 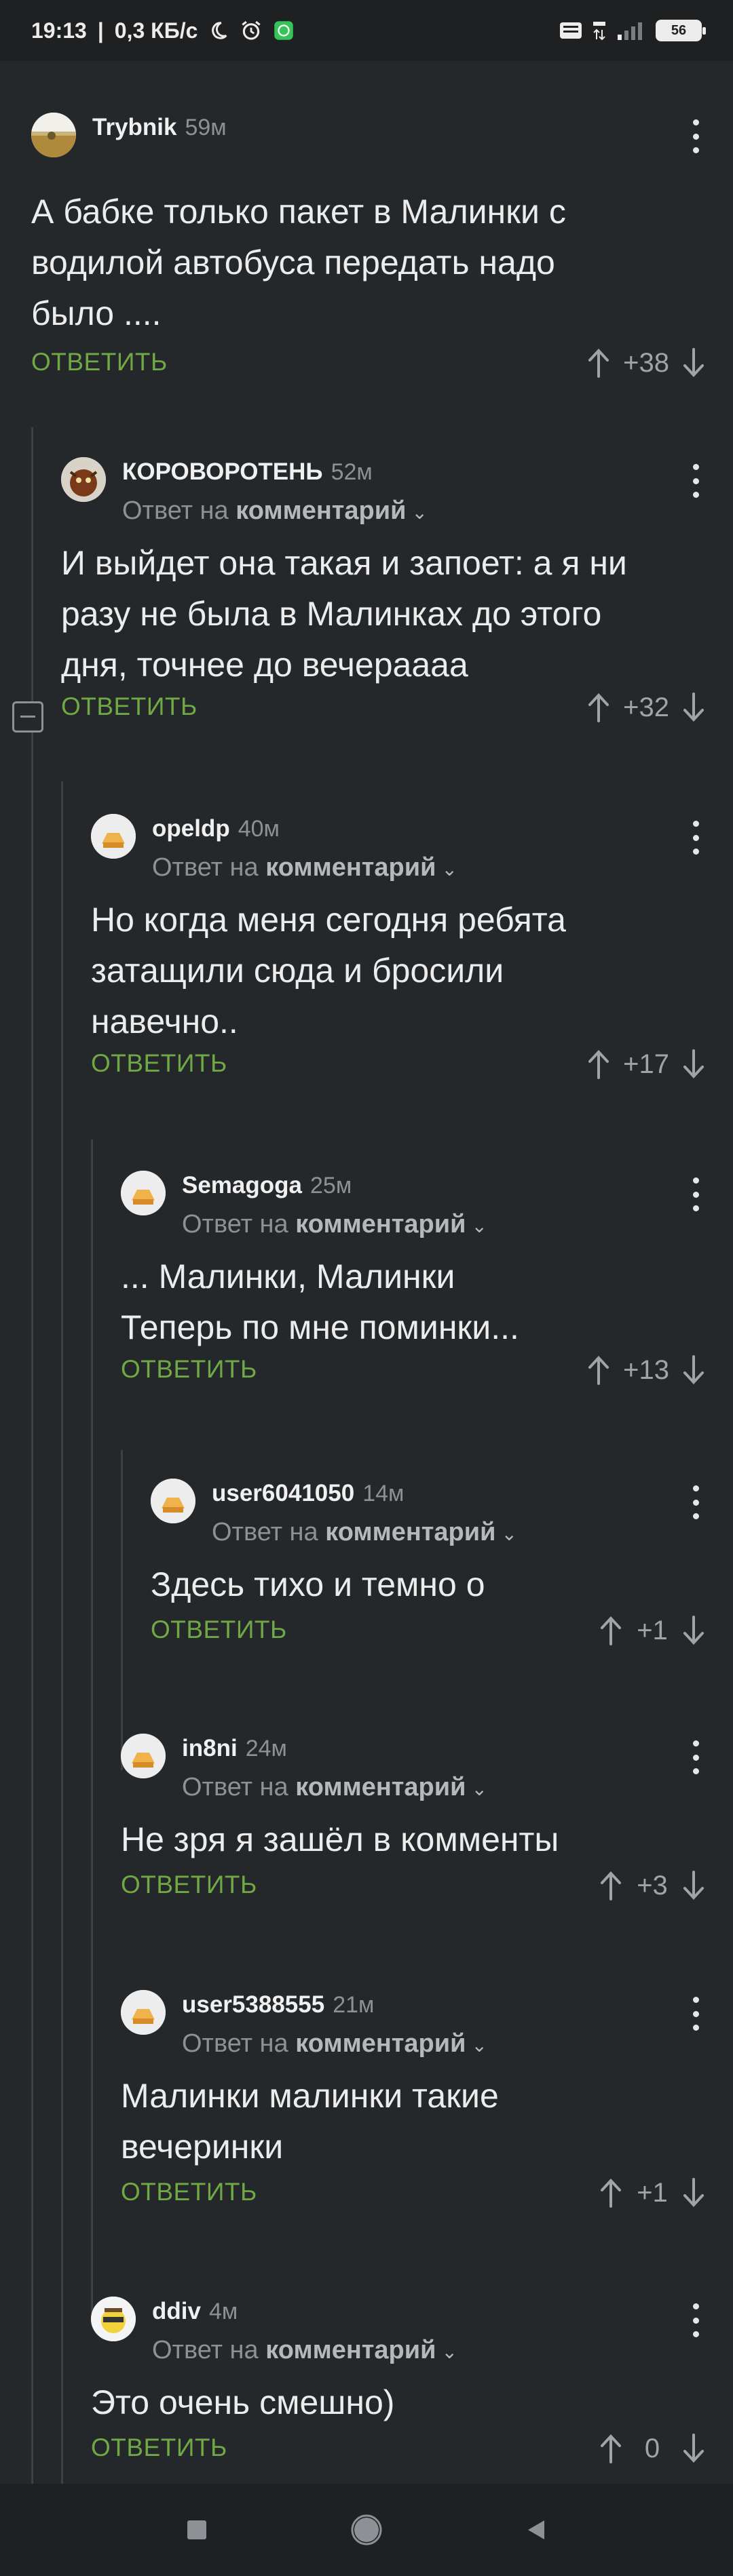 What do you see at coordinates (536, 2530) in the screenshot?
I see `back-button` at bounding box center [536, 2530].